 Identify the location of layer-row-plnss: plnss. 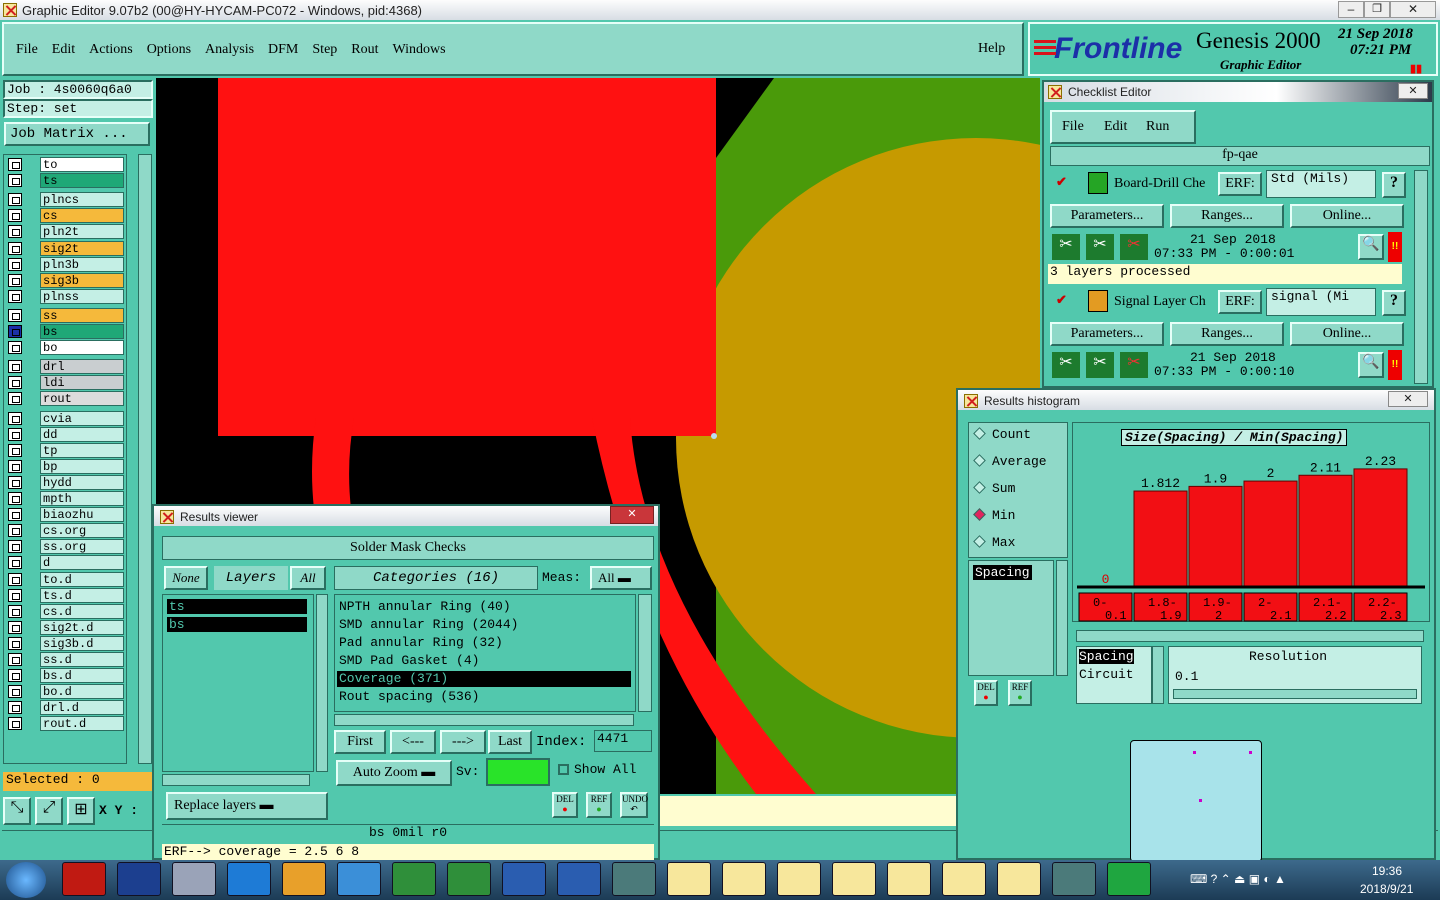
(65, 296).